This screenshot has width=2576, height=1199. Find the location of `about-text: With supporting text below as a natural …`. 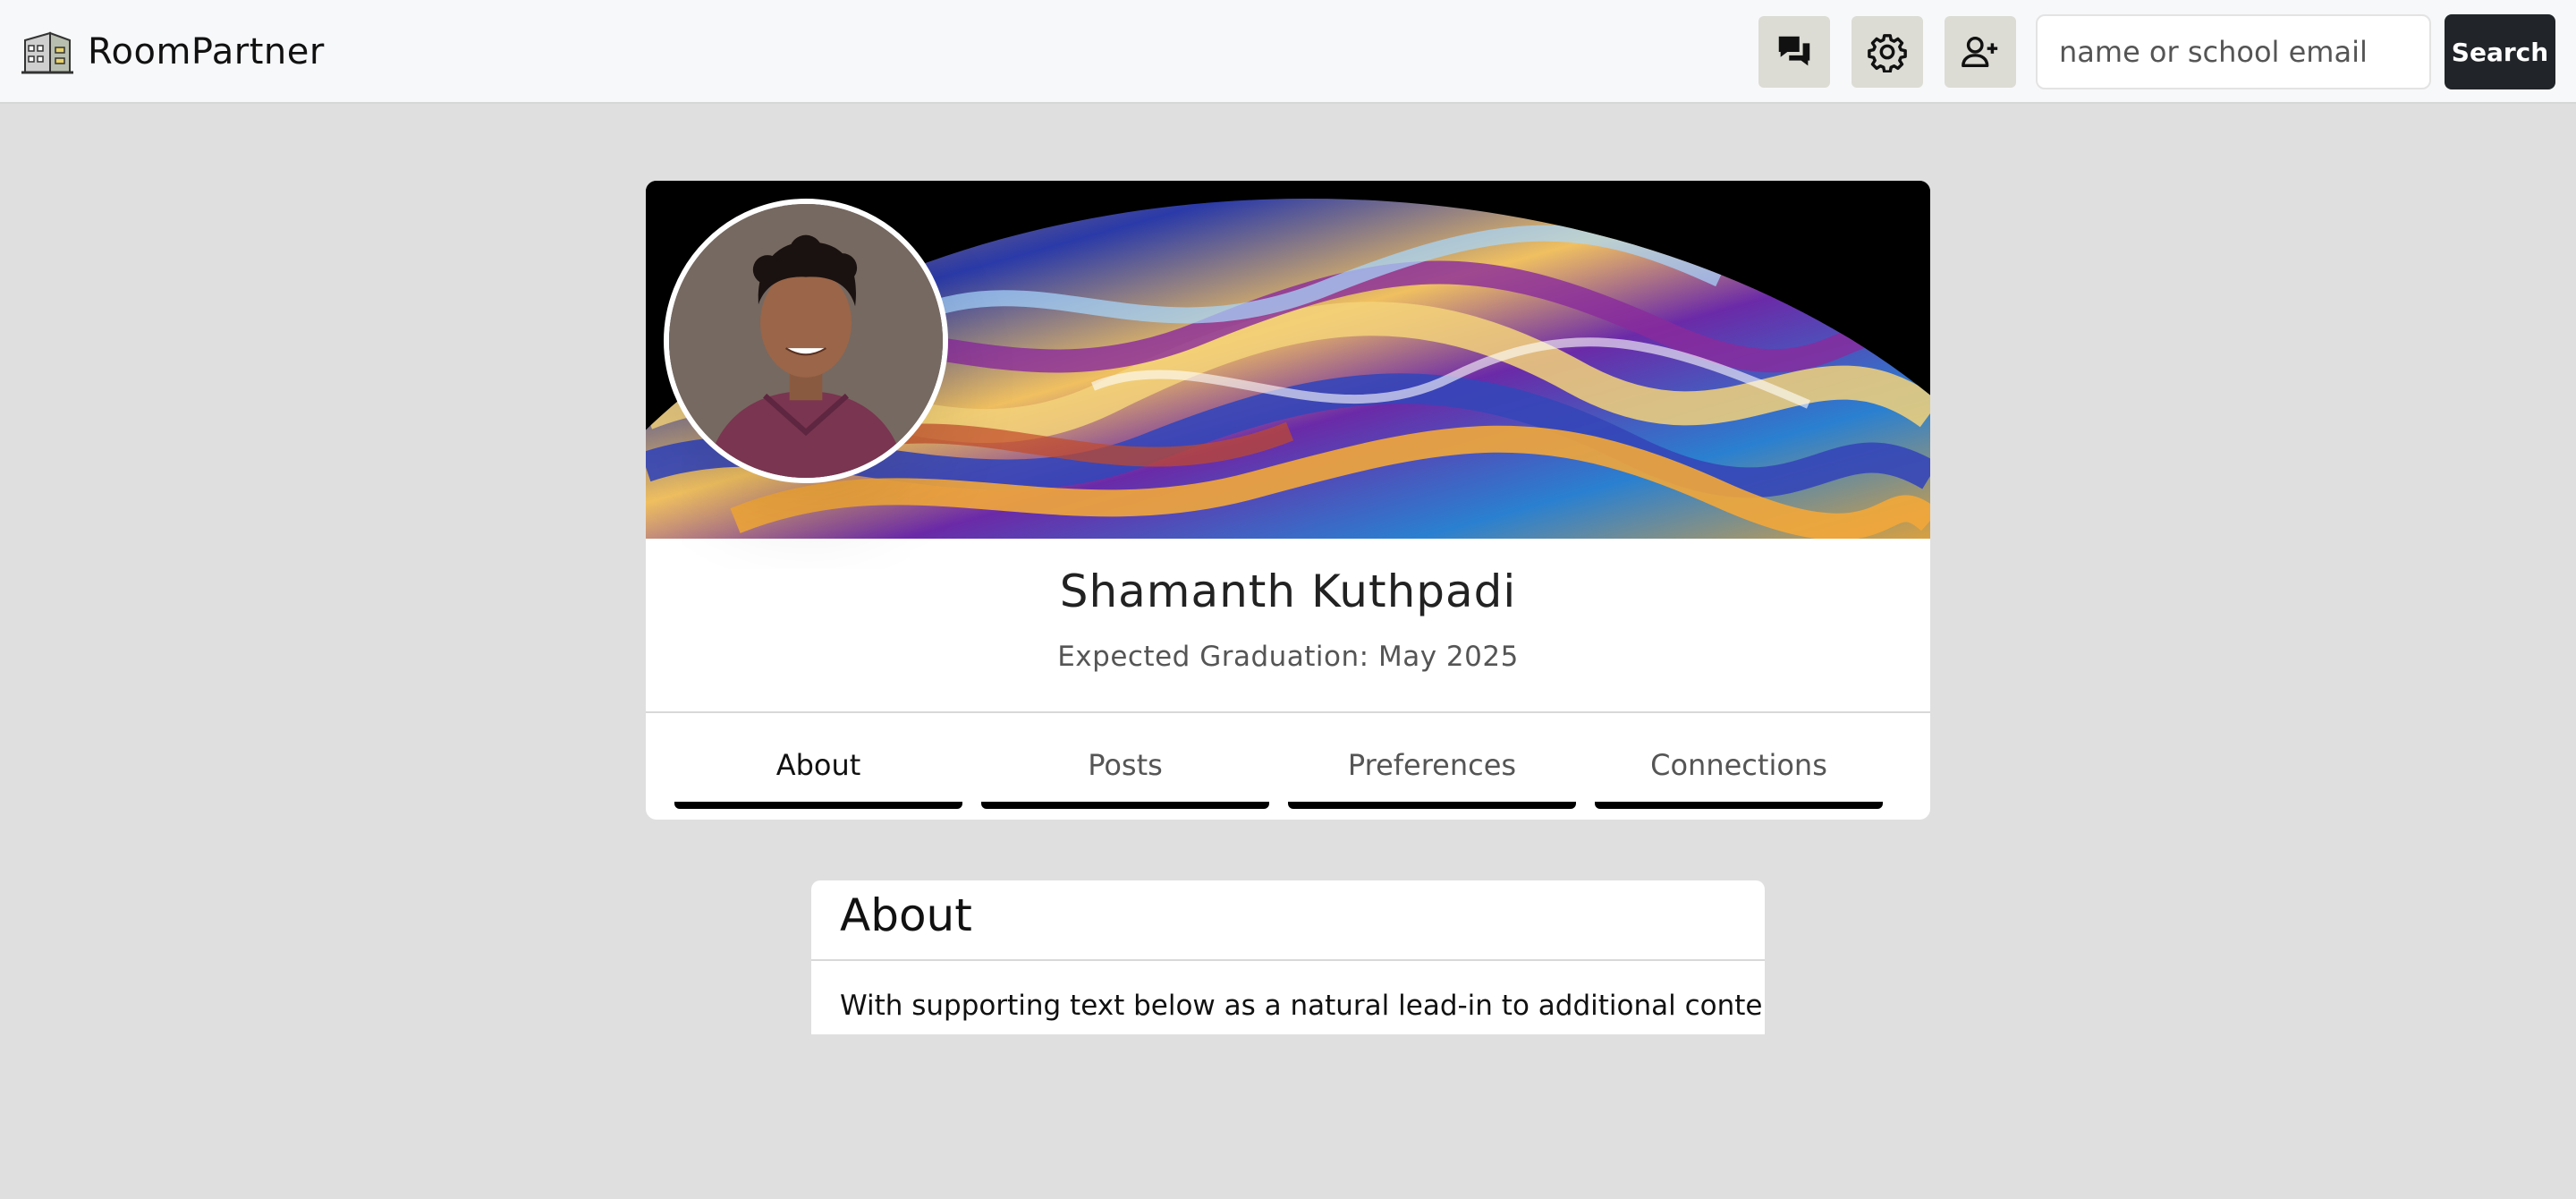

about-text: With supporting text below as a natural … is located at coordinates (1302, 1006).